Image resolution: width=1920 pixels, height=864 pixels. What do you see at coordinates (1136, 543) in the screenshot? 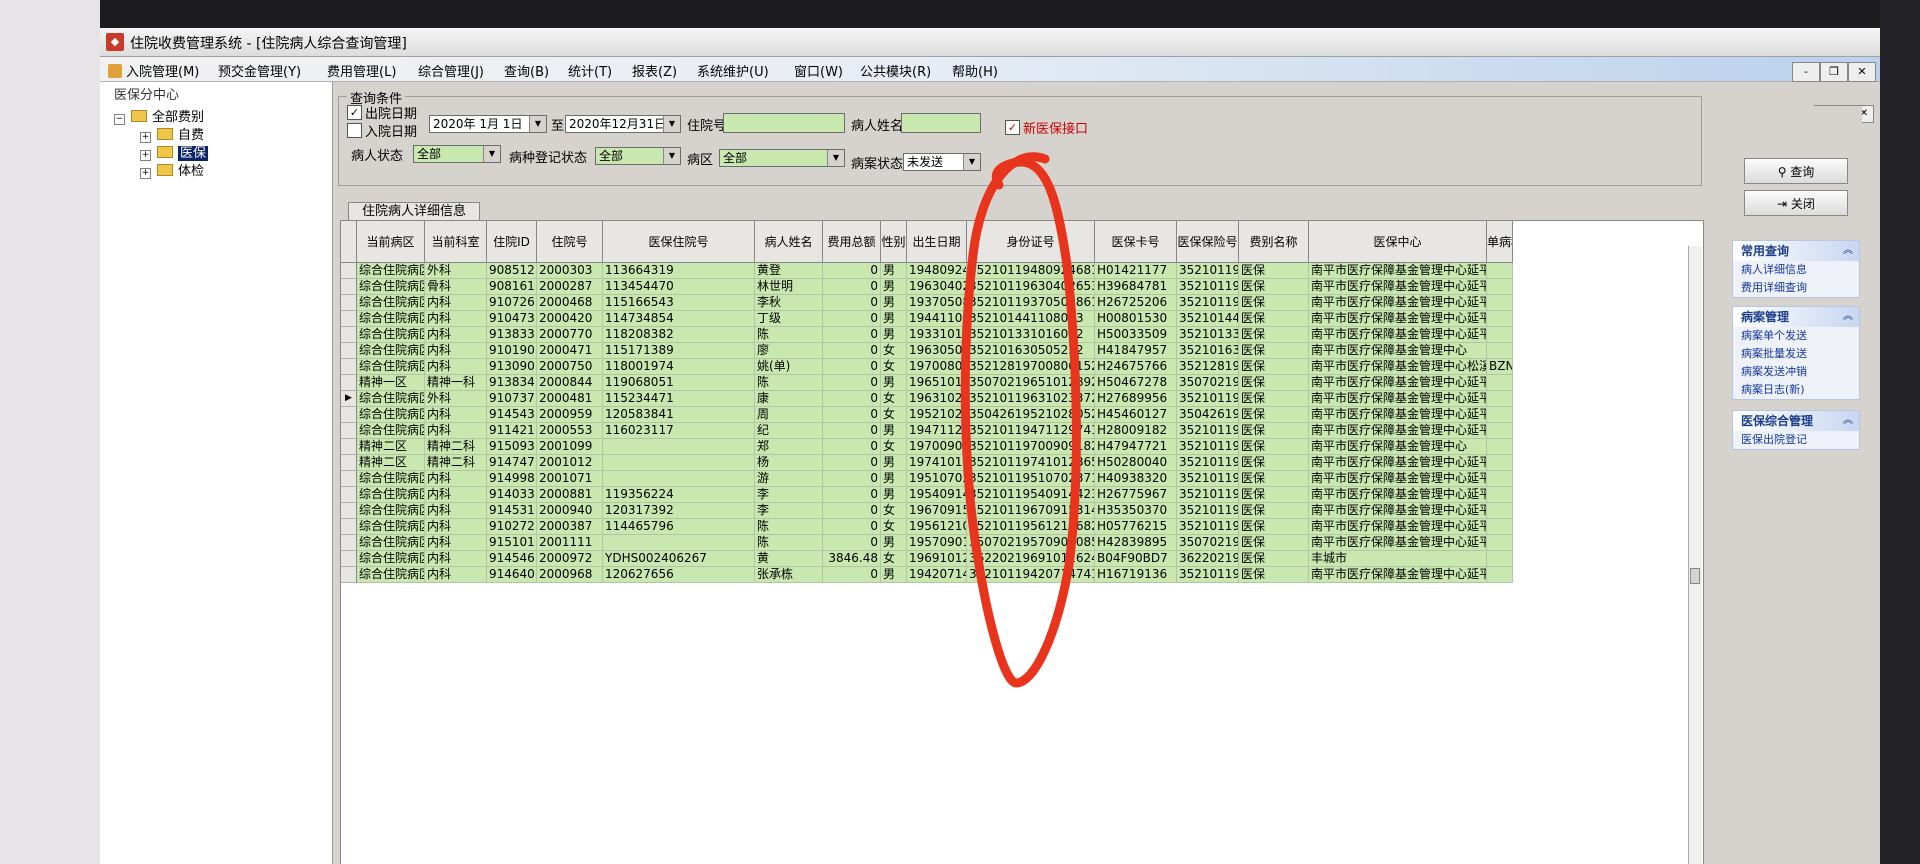
I see `cell-ins-card: H42839895` at bounding box center [1136, 543].